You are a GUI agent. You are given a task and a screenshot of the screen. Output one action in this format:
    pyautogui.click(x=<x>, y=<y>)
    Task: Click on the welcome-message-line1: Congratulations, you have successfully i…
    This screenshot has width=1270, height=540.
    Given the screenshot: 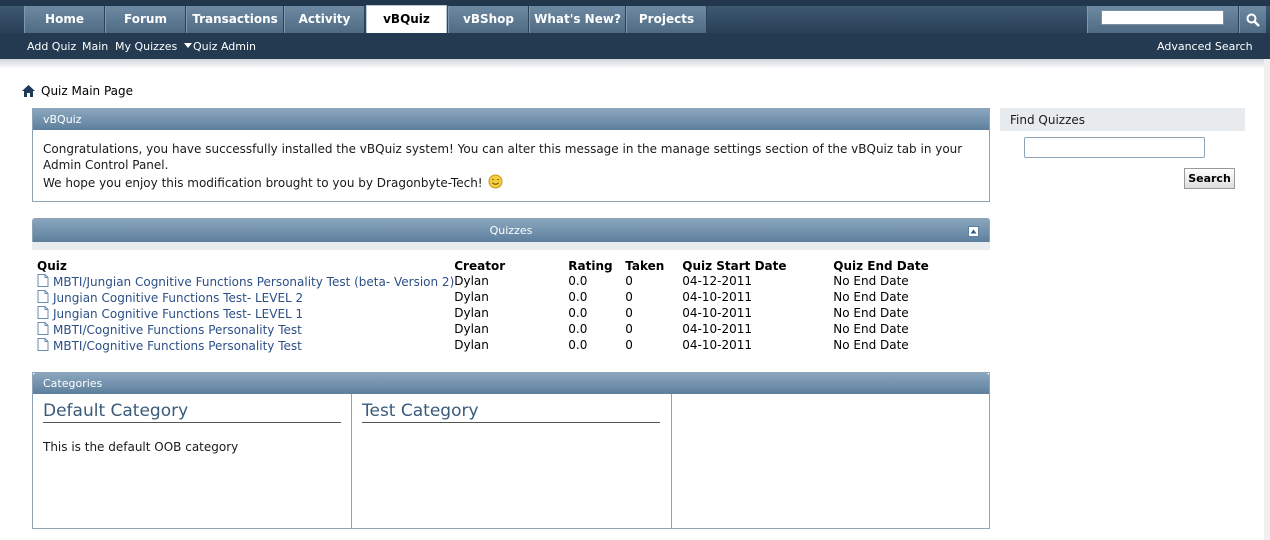 What is the action you would take?
    pyautogui.click(x=503, y=157)
    